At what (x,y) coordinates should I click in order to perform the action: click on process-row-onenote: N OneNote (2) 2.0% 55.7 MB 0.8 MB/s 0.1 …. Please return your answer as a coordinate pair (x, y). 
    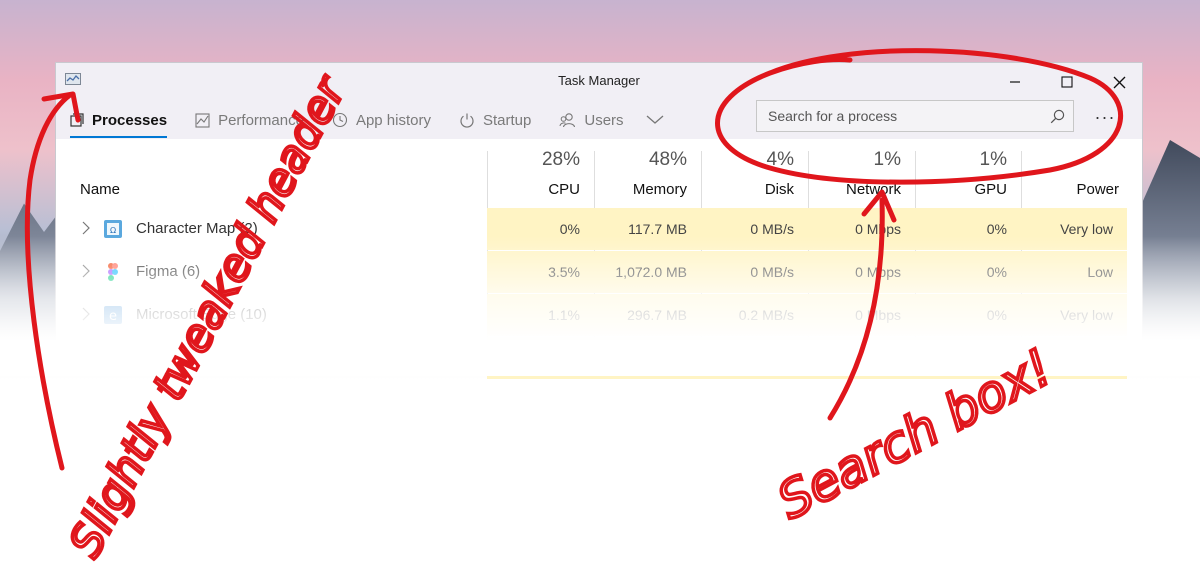
    Looking at the image, I should click on (599, 358).